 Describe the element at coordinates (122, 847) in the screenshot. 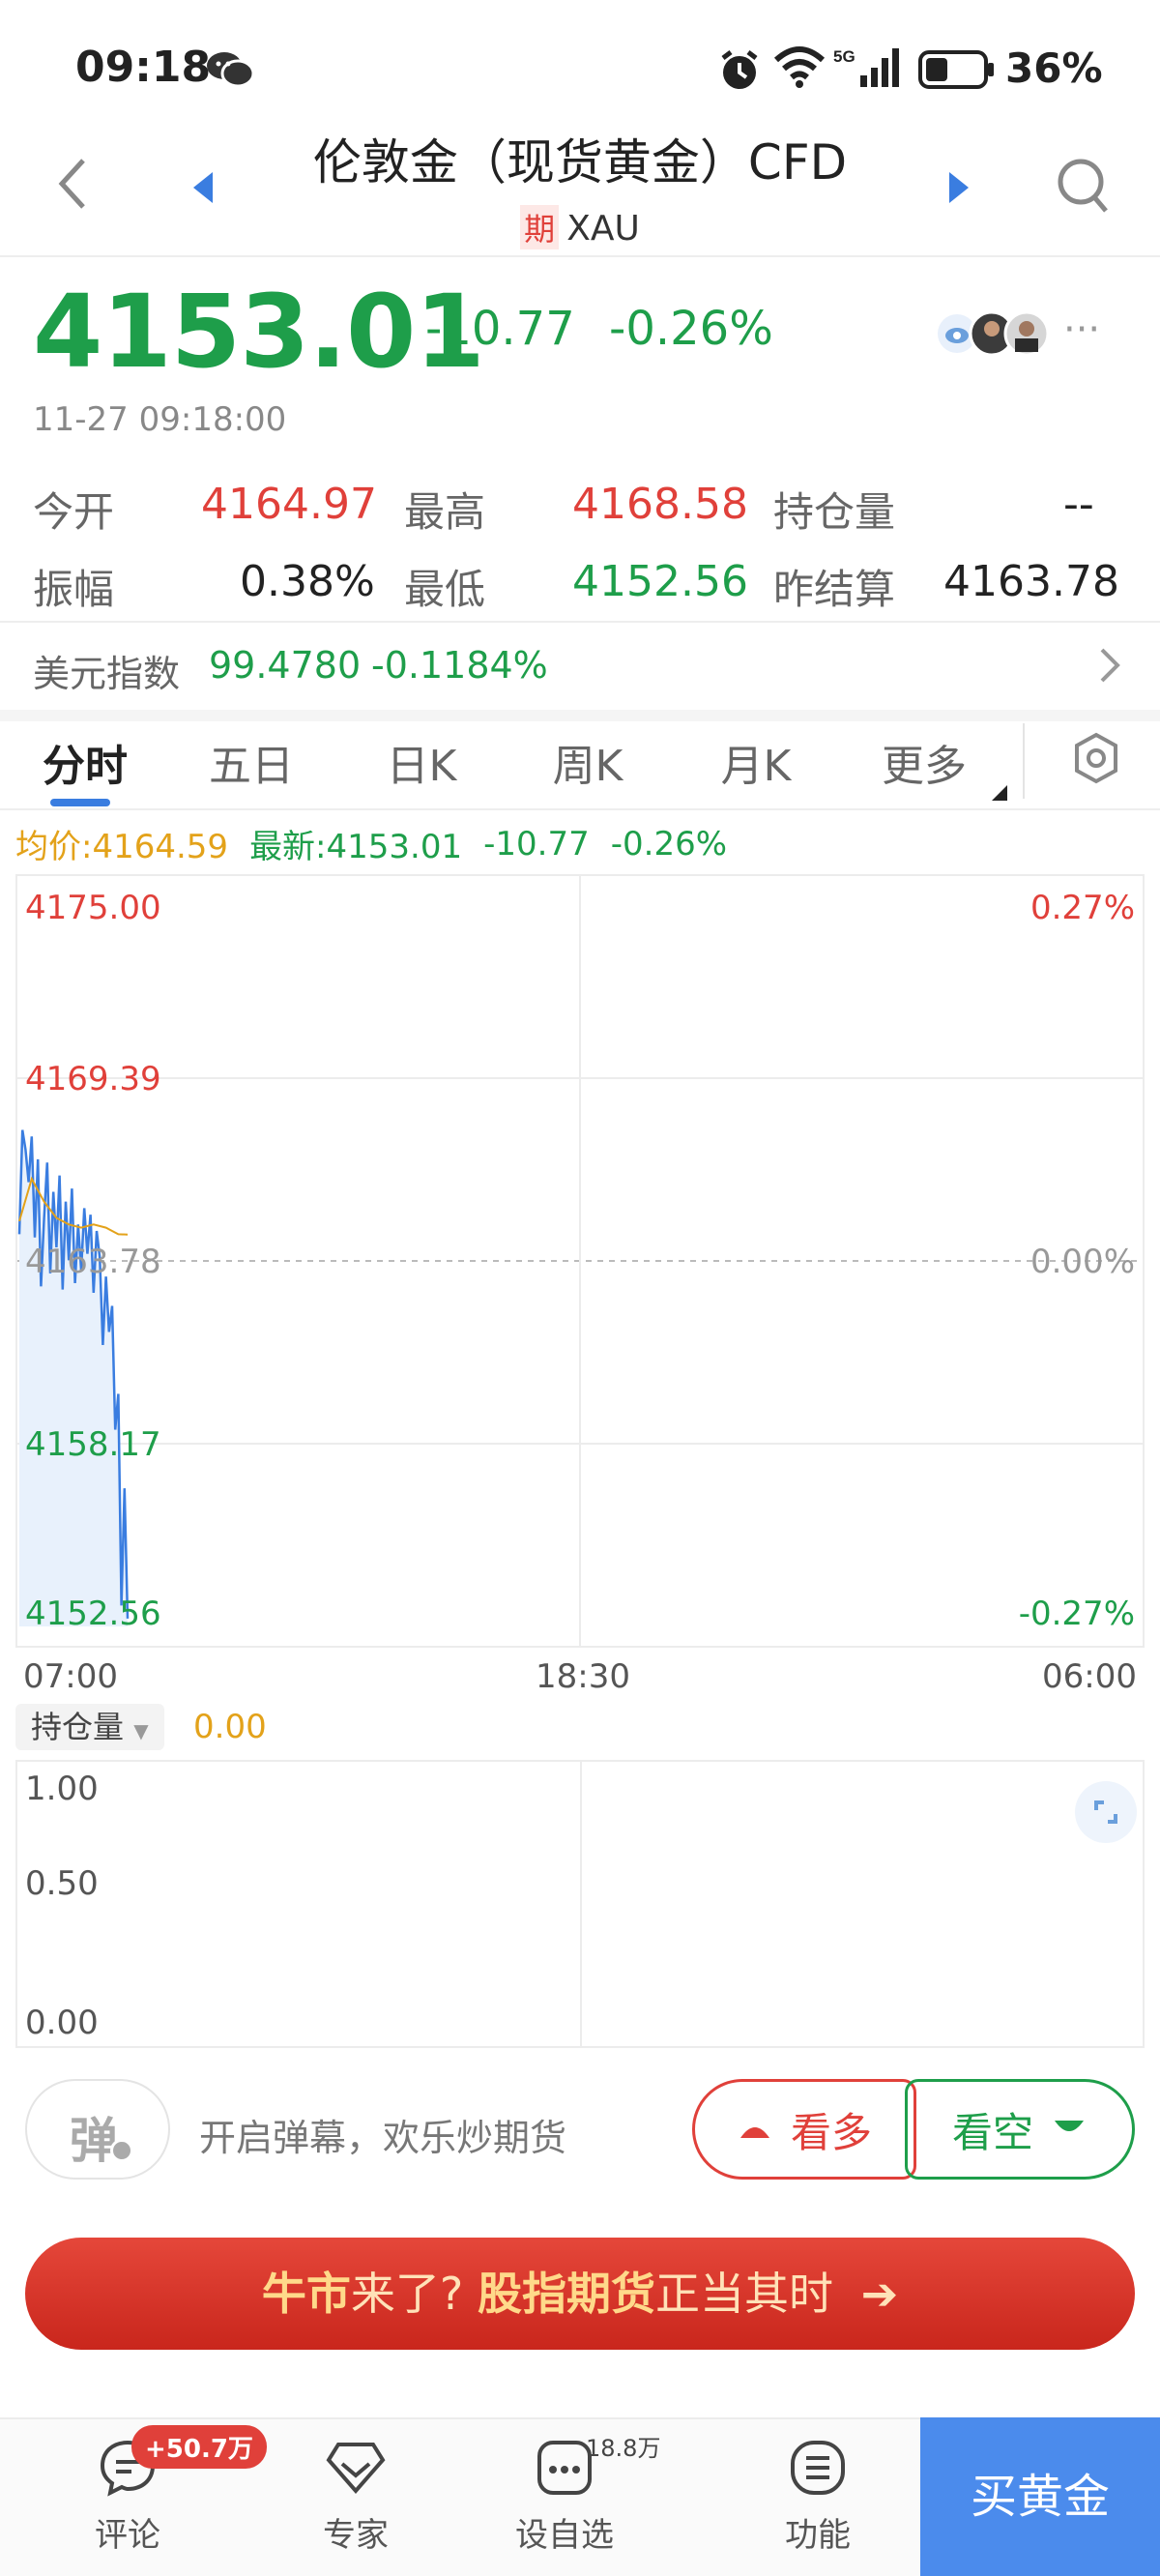

I see `legend-average: 均价:4164.59` at that location.